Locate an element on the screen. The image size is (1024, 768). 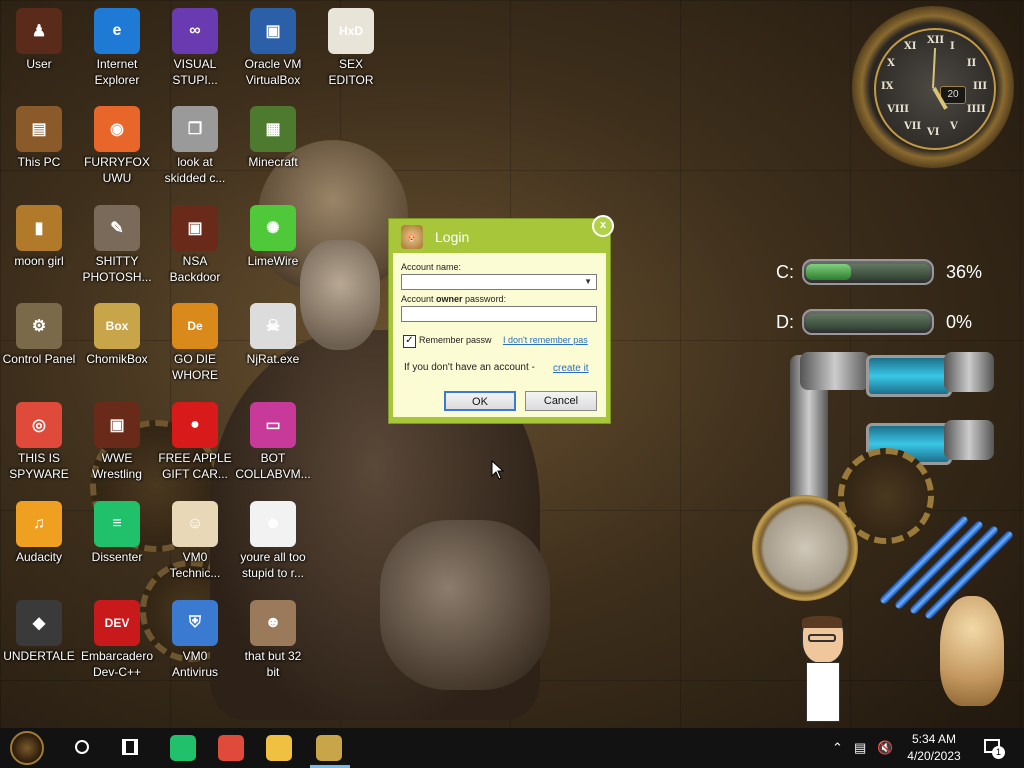
monitor-icon: ▭ is located at coordinates (273, 425).